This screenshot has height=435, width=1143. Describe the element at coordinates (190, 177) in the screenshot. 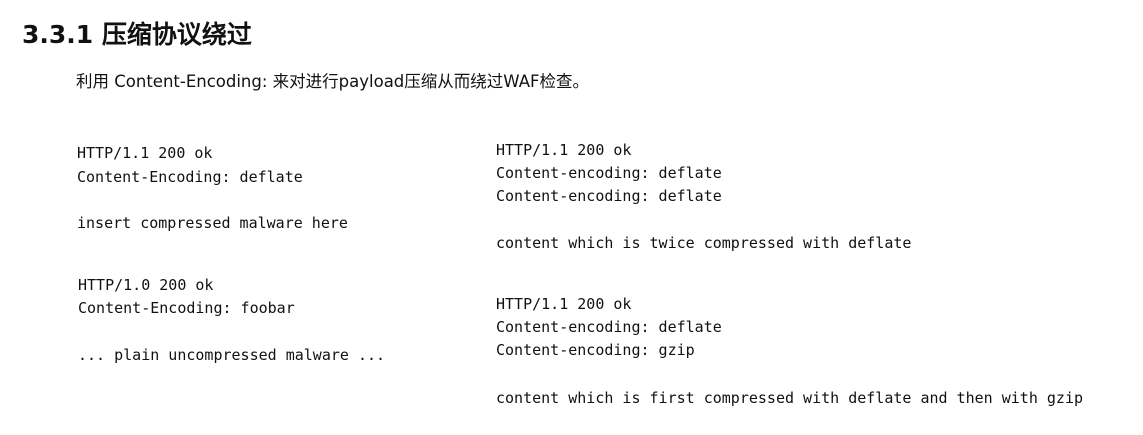

I see `content-encoding-header: Content-Encoding: deflate` at that location.